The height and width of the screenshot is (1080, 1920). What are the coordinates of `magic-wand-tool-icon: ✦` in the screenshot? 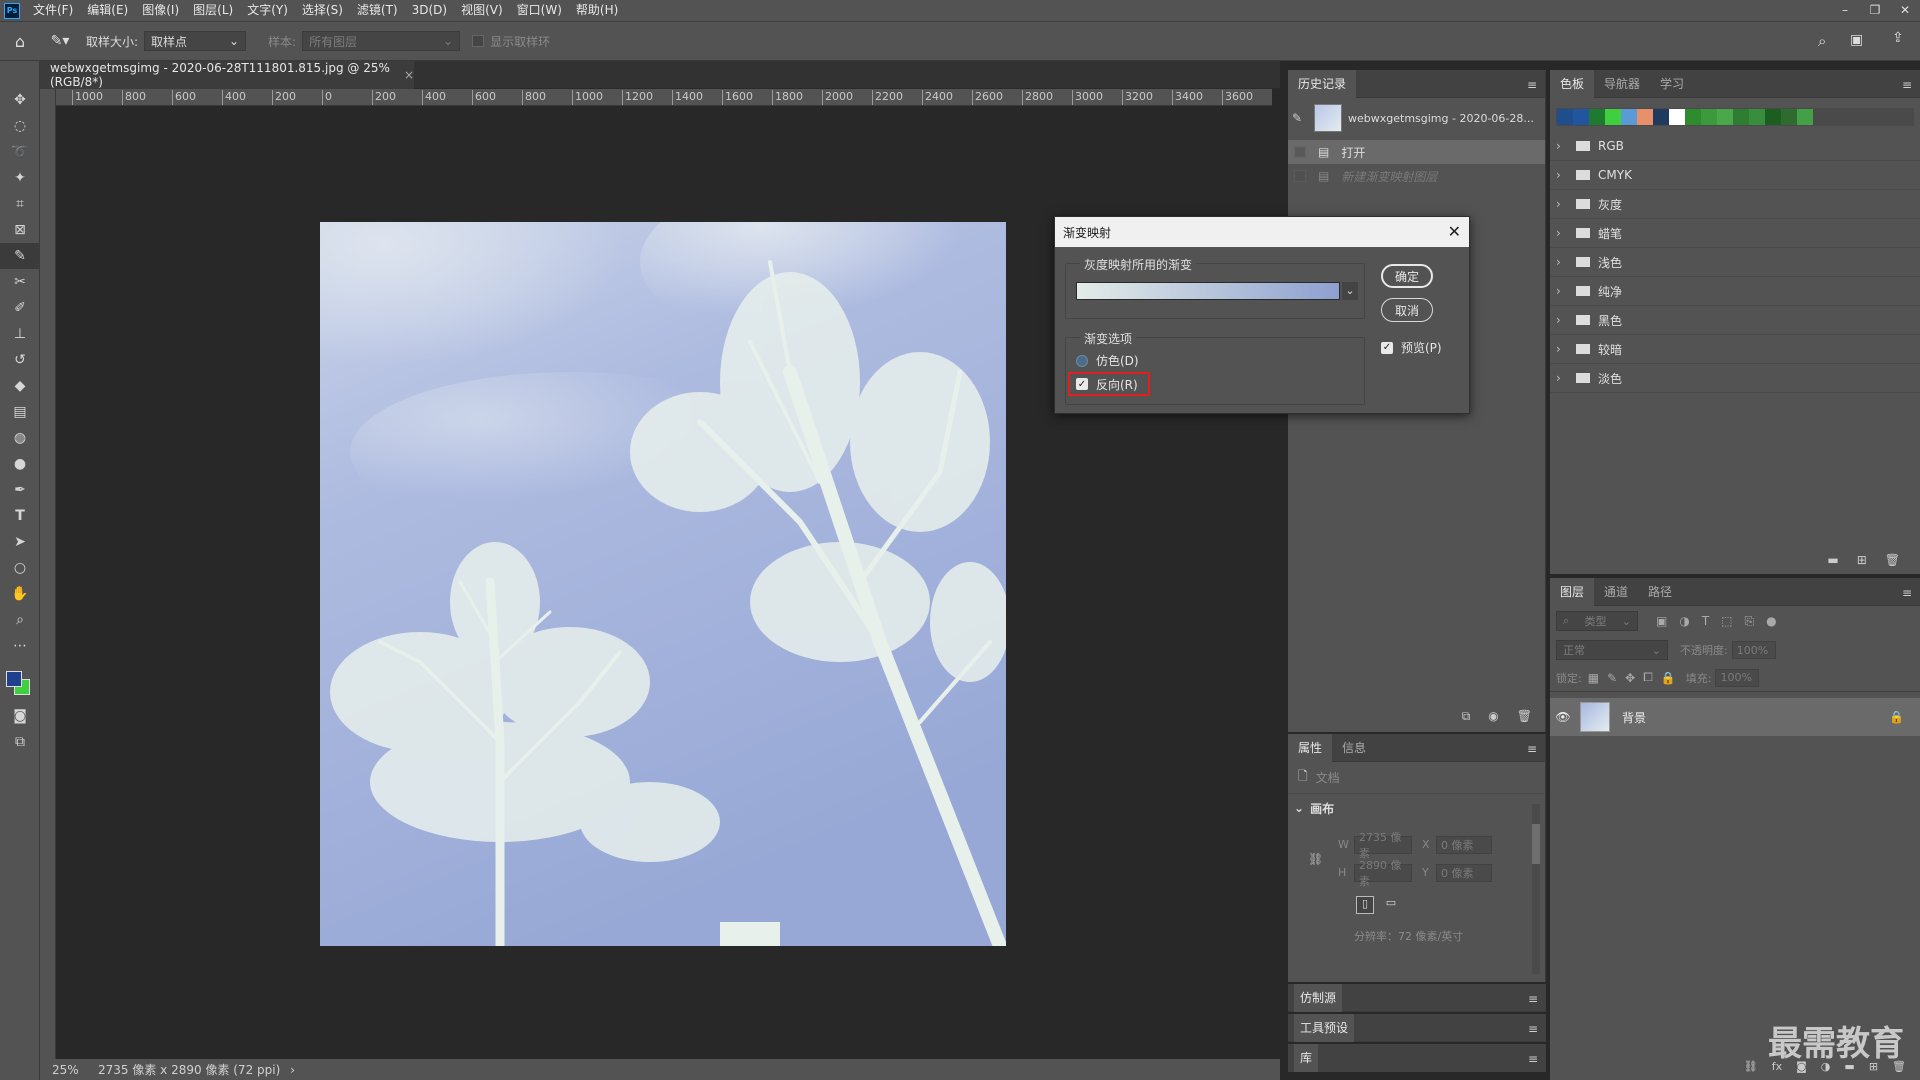 It's located at (20, 178).